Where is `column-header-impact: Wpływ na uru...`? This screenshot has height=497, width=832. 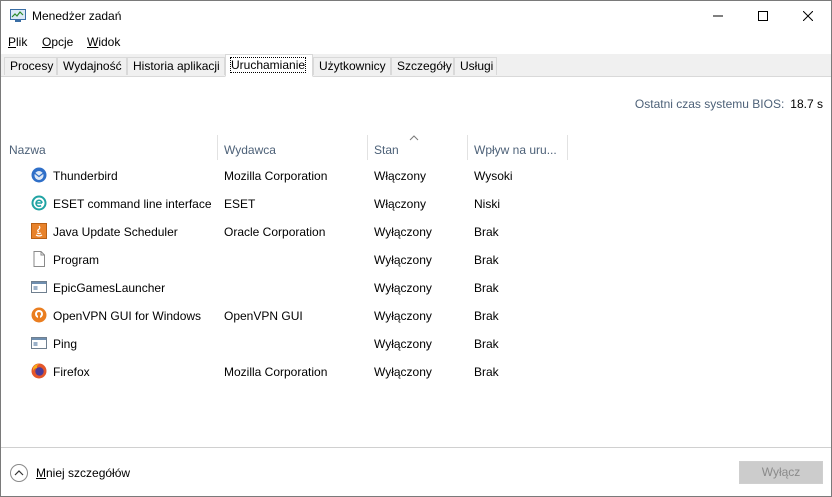
column-header-impact: Wpływ na uru... is located at coordinates (515, 150).